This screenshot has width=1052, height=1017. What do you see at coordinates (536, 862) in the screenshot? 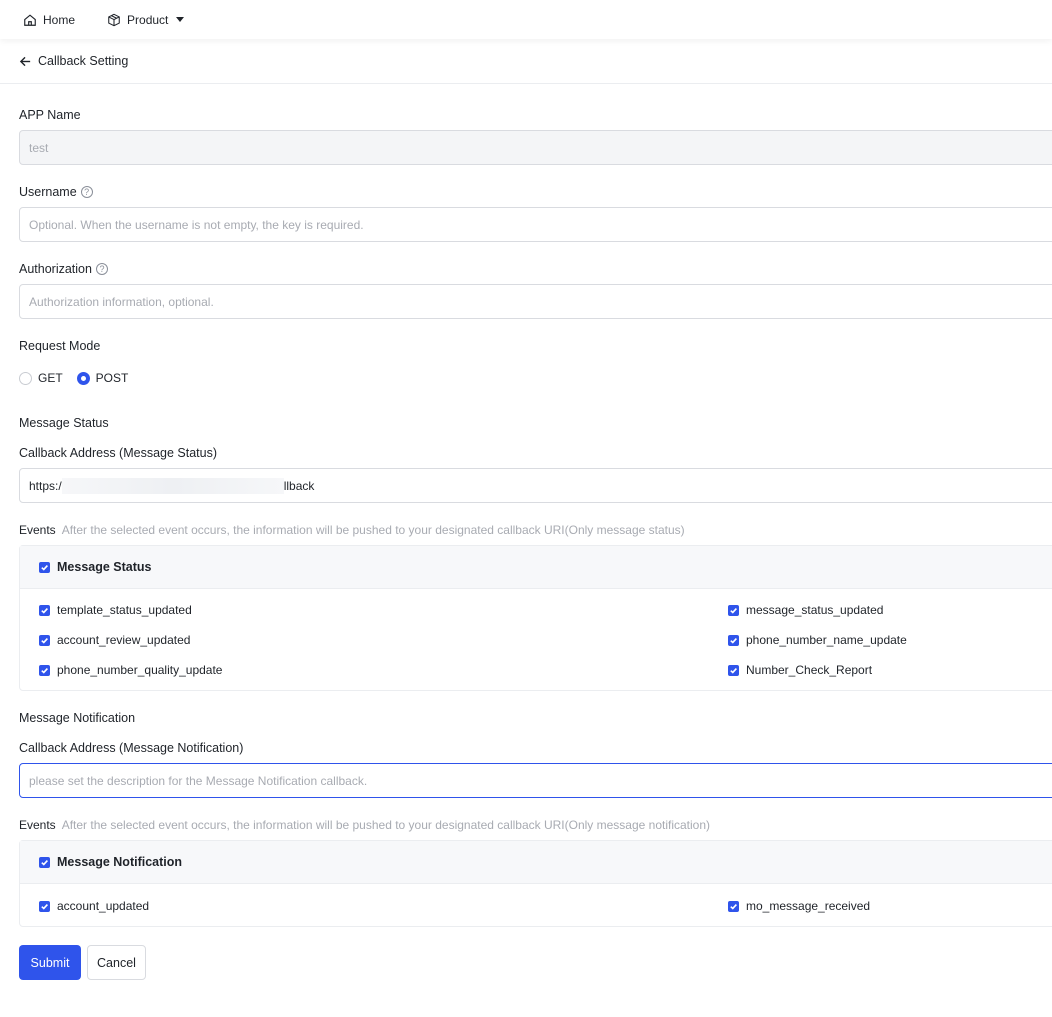
I see `notification-group-checkbox: Message Notification` at bounding box center [536, 862].